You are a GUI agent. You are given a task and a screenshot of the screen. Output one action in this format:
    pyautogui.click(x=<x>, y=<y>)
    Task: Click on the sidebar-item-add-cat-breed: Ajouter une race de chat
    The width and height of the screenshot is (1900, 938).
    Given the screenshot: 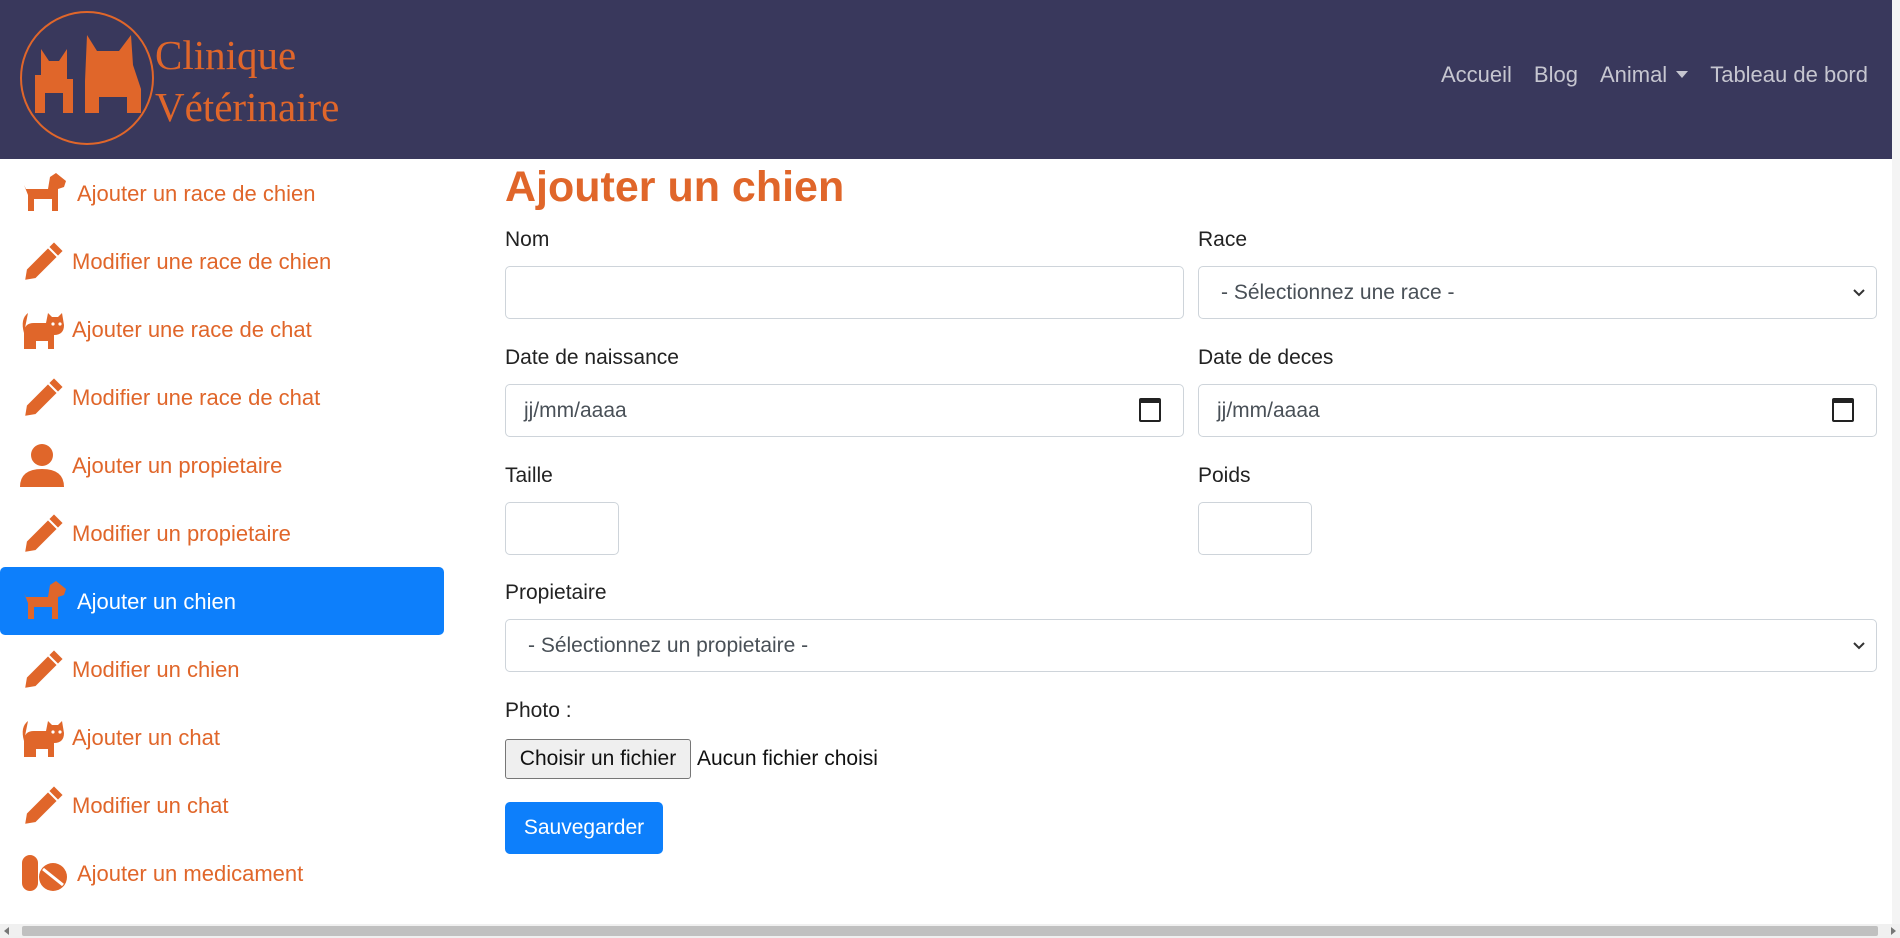 What is the action you would take?
    pyautogui.click(x=222, y=329)
    